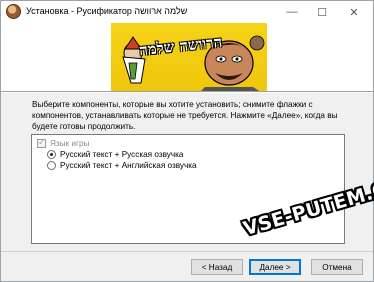 The width and height of the screenshot is (374, 282). I want to click on component-option-ru-voice: Русский текст + Русская озвучка, so click(115, 154).